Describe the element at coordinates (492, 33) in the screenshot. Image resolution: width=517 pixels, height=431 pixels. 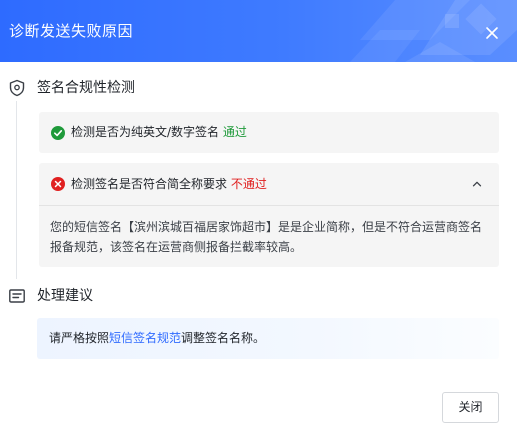
I see `close-icon` at that location.